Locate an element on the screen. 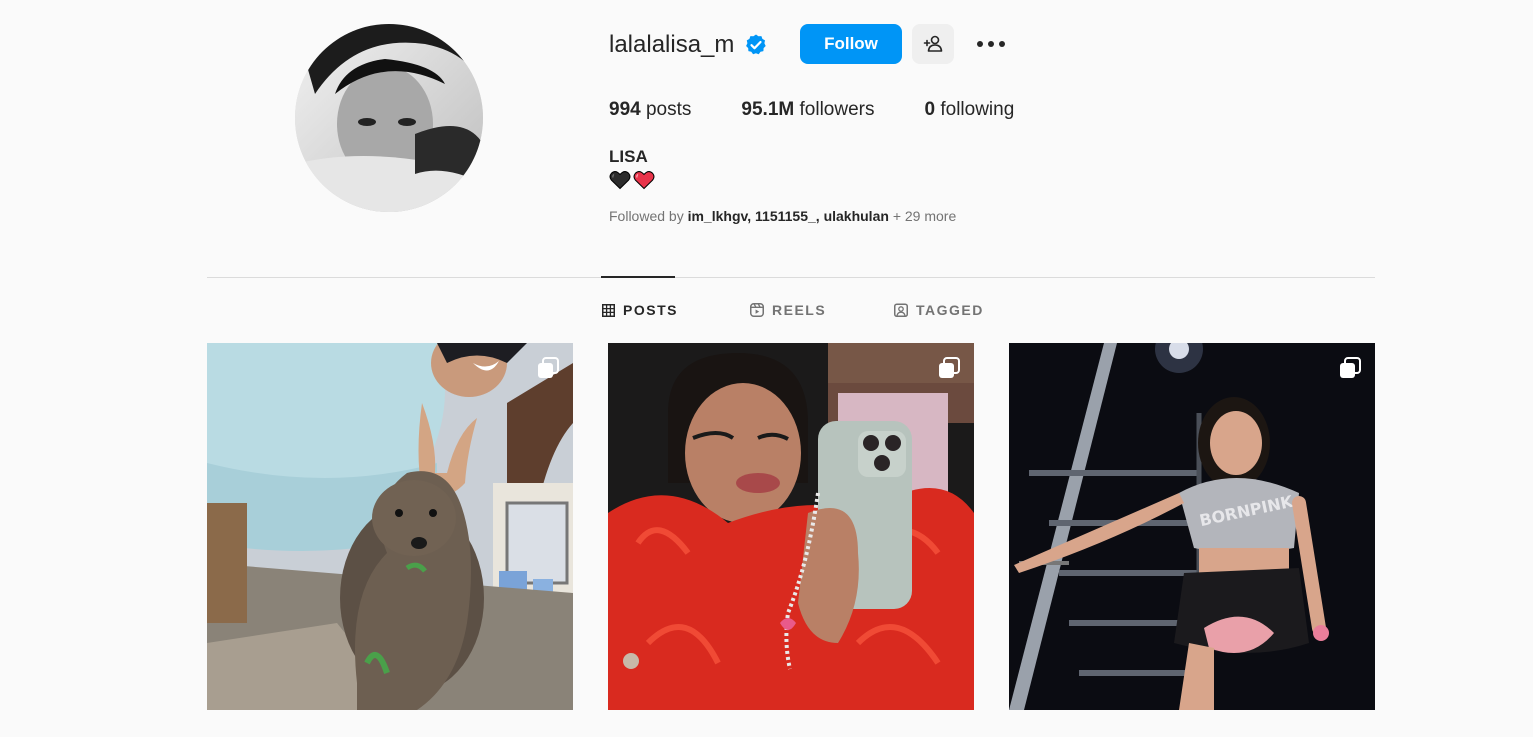 This screenshot has width=1533, height=737. followers-count: 95.1M is located at coordinates (768, 109).